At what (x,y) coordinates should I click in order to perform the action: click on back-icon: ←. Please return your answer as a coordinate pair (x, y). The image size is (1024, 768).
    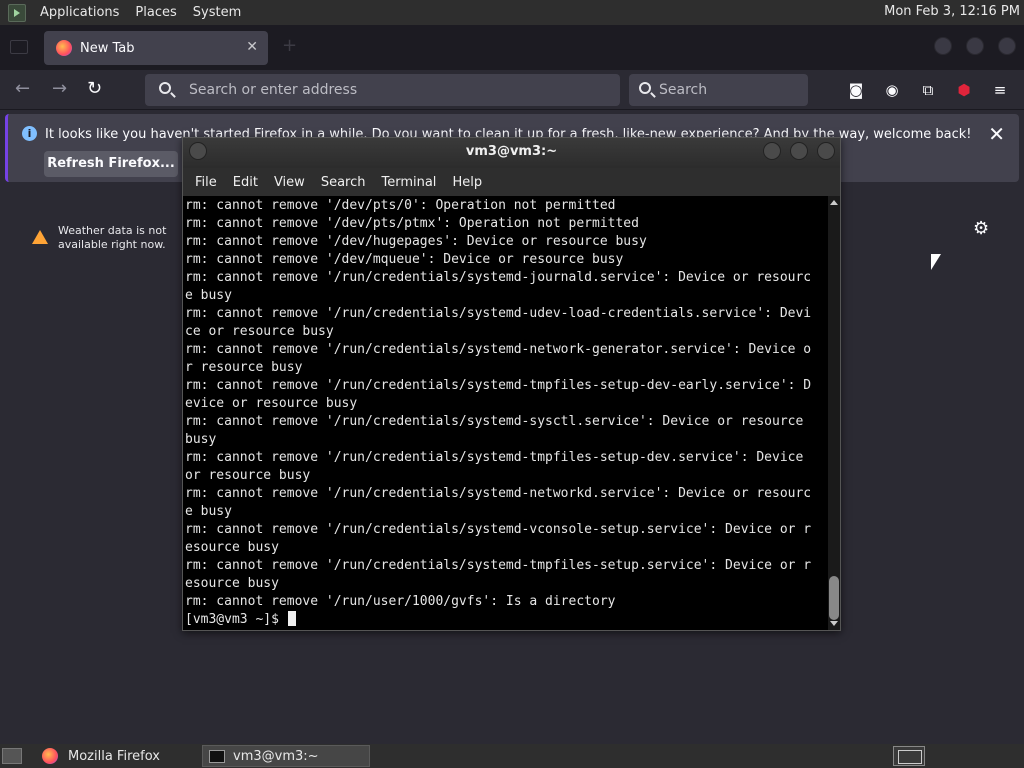
    Looking at the image, I should click on (22, 89).